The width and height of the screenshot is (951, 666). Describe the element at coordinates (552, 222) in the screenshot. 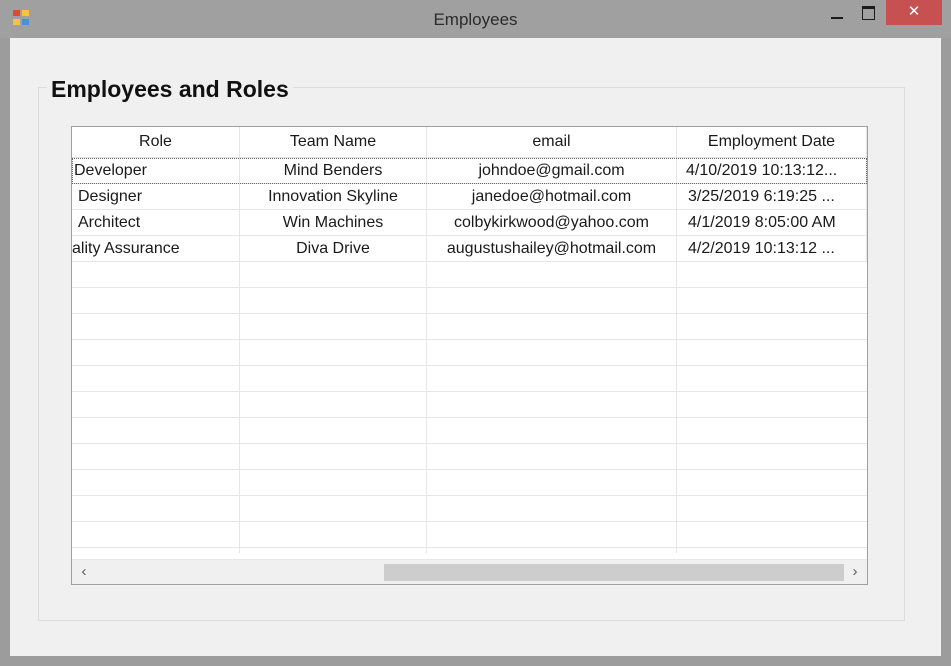

I see `table-cell: colbykirkwood@yahoo.com` at that location.